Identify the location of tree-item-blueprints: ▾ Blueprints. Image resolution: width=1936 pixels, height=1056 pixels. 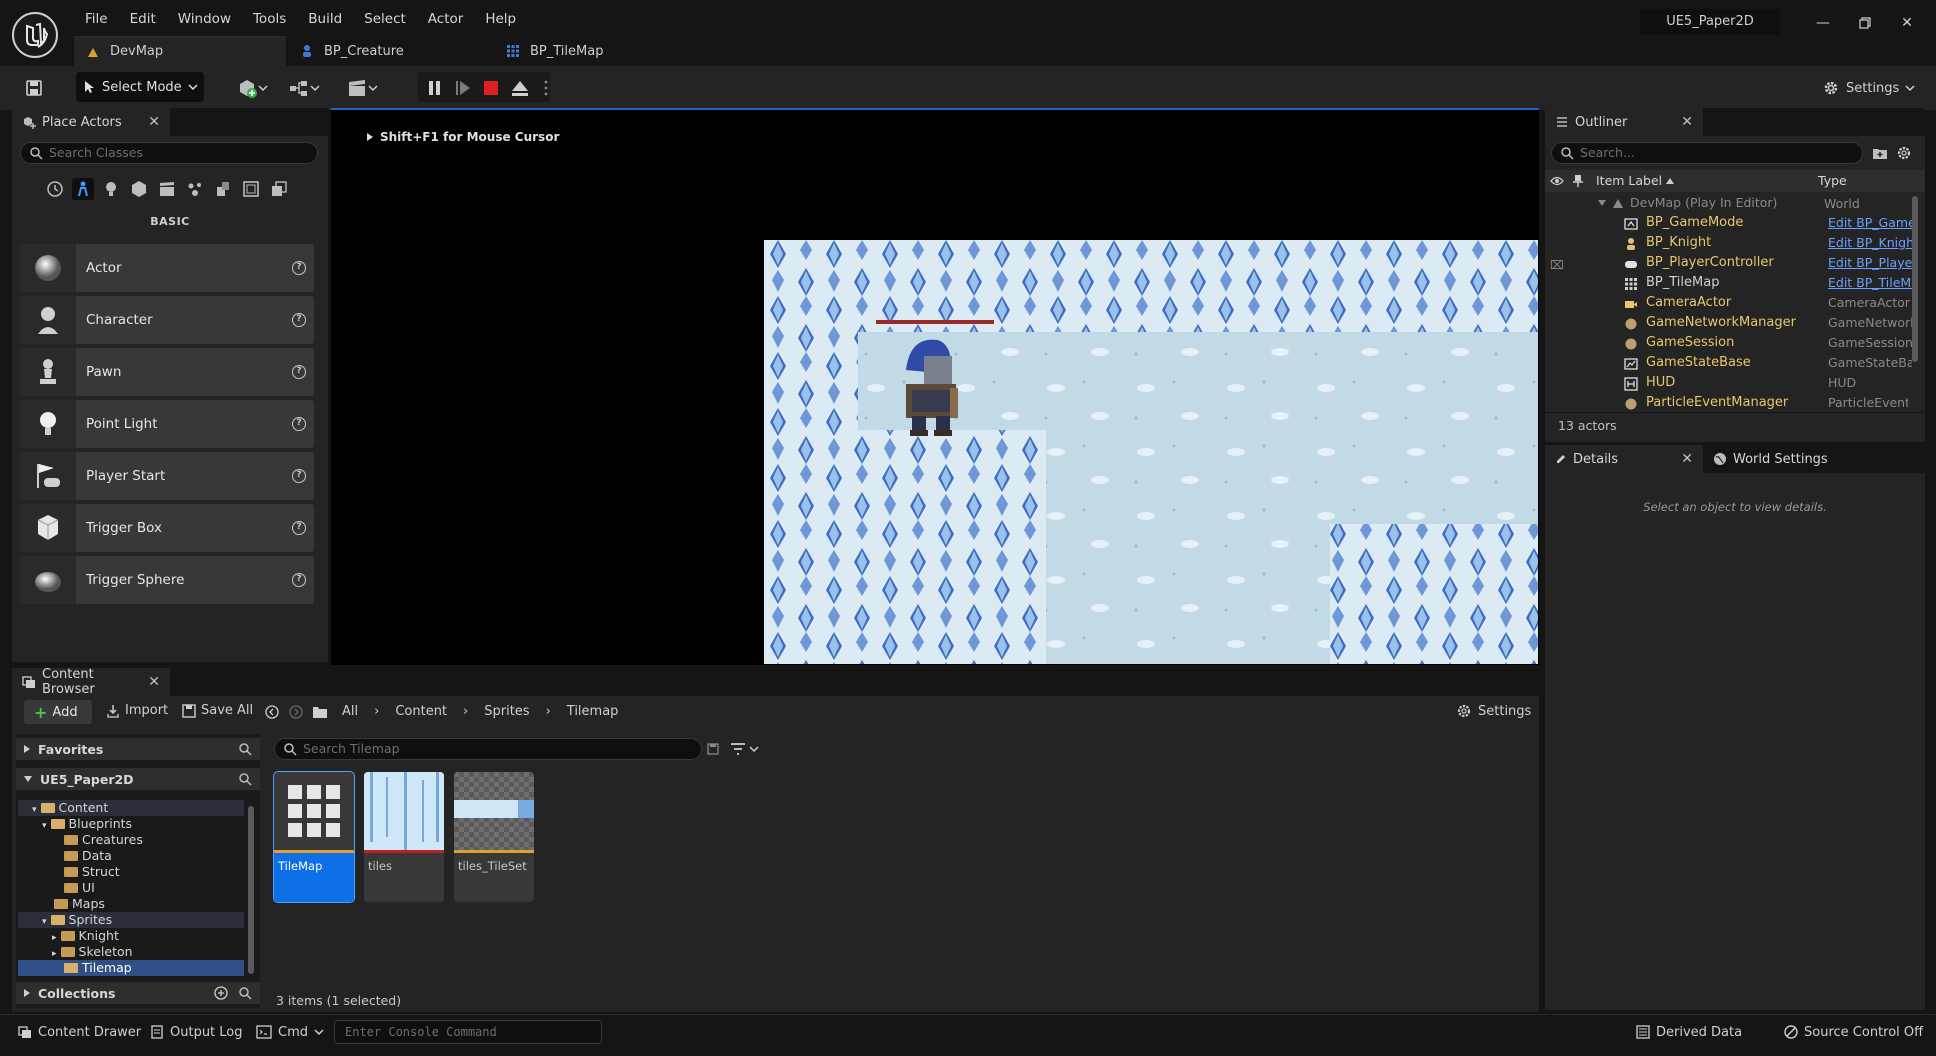
(131, 824).